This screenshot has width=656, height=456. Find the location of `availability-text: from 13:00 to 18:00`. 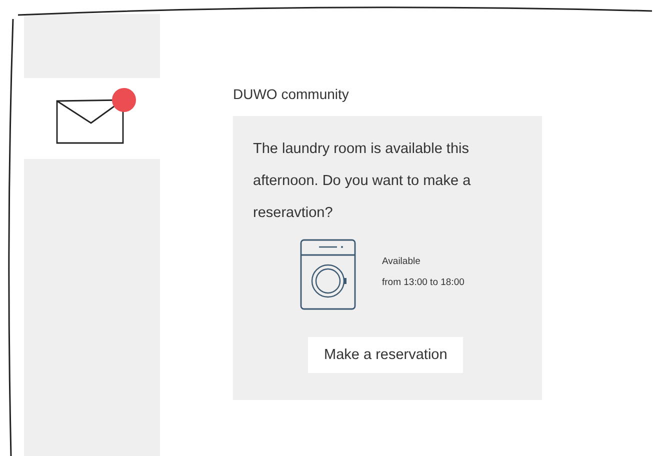

availability-text: from 13:00 to 18:00 is located at coordinates (423, 282).